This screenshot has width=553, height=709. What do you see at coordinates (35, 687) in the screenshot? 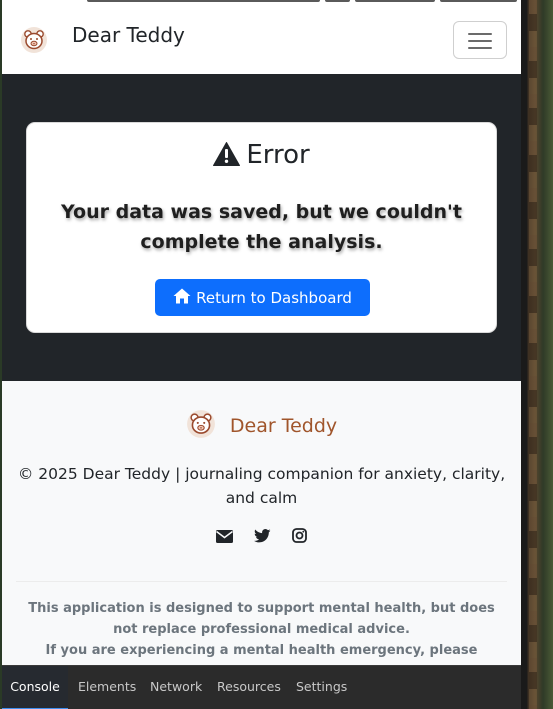
I see `tab-console: Console` at bounding box center [35, 687].